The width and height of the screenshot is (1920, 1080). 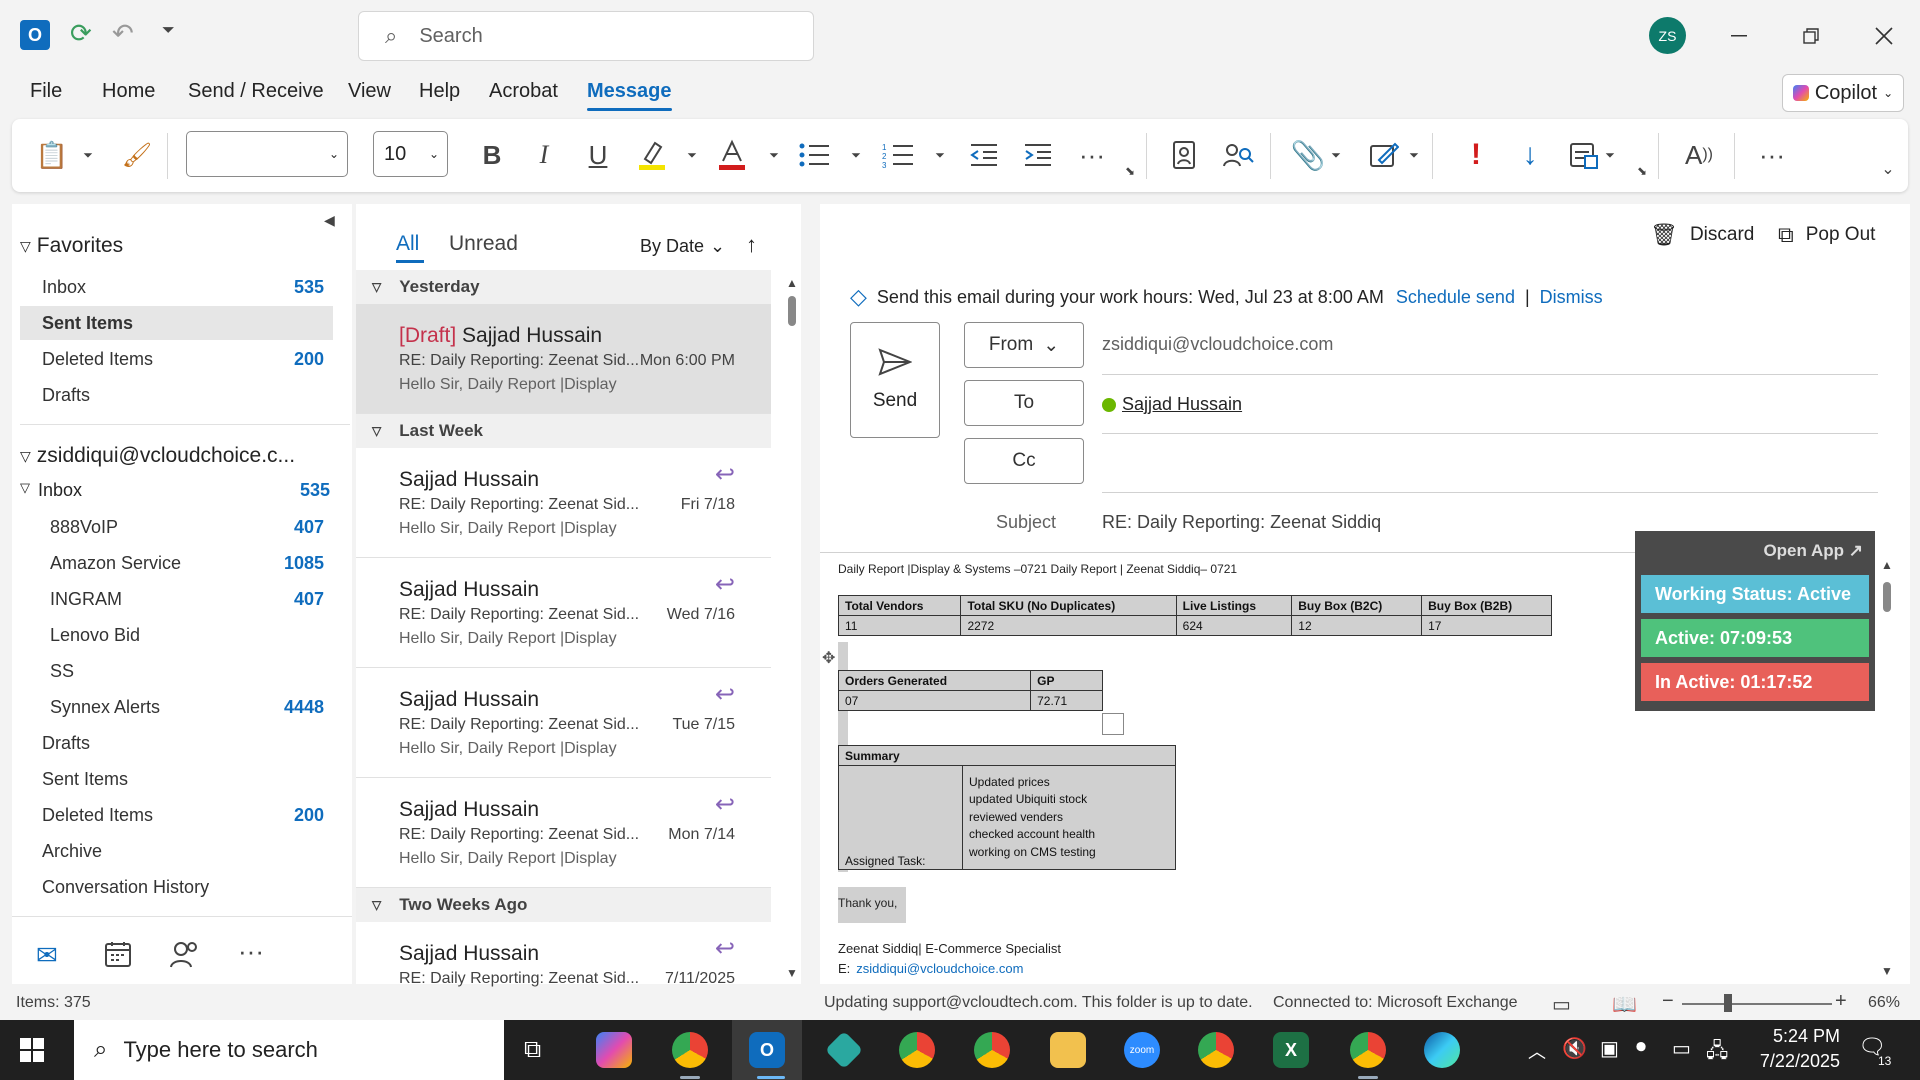 What do you see at coordinates (1757, 1004) in the screenshot?
I see `zoom-slider` at bounding box center [1757, 1004].